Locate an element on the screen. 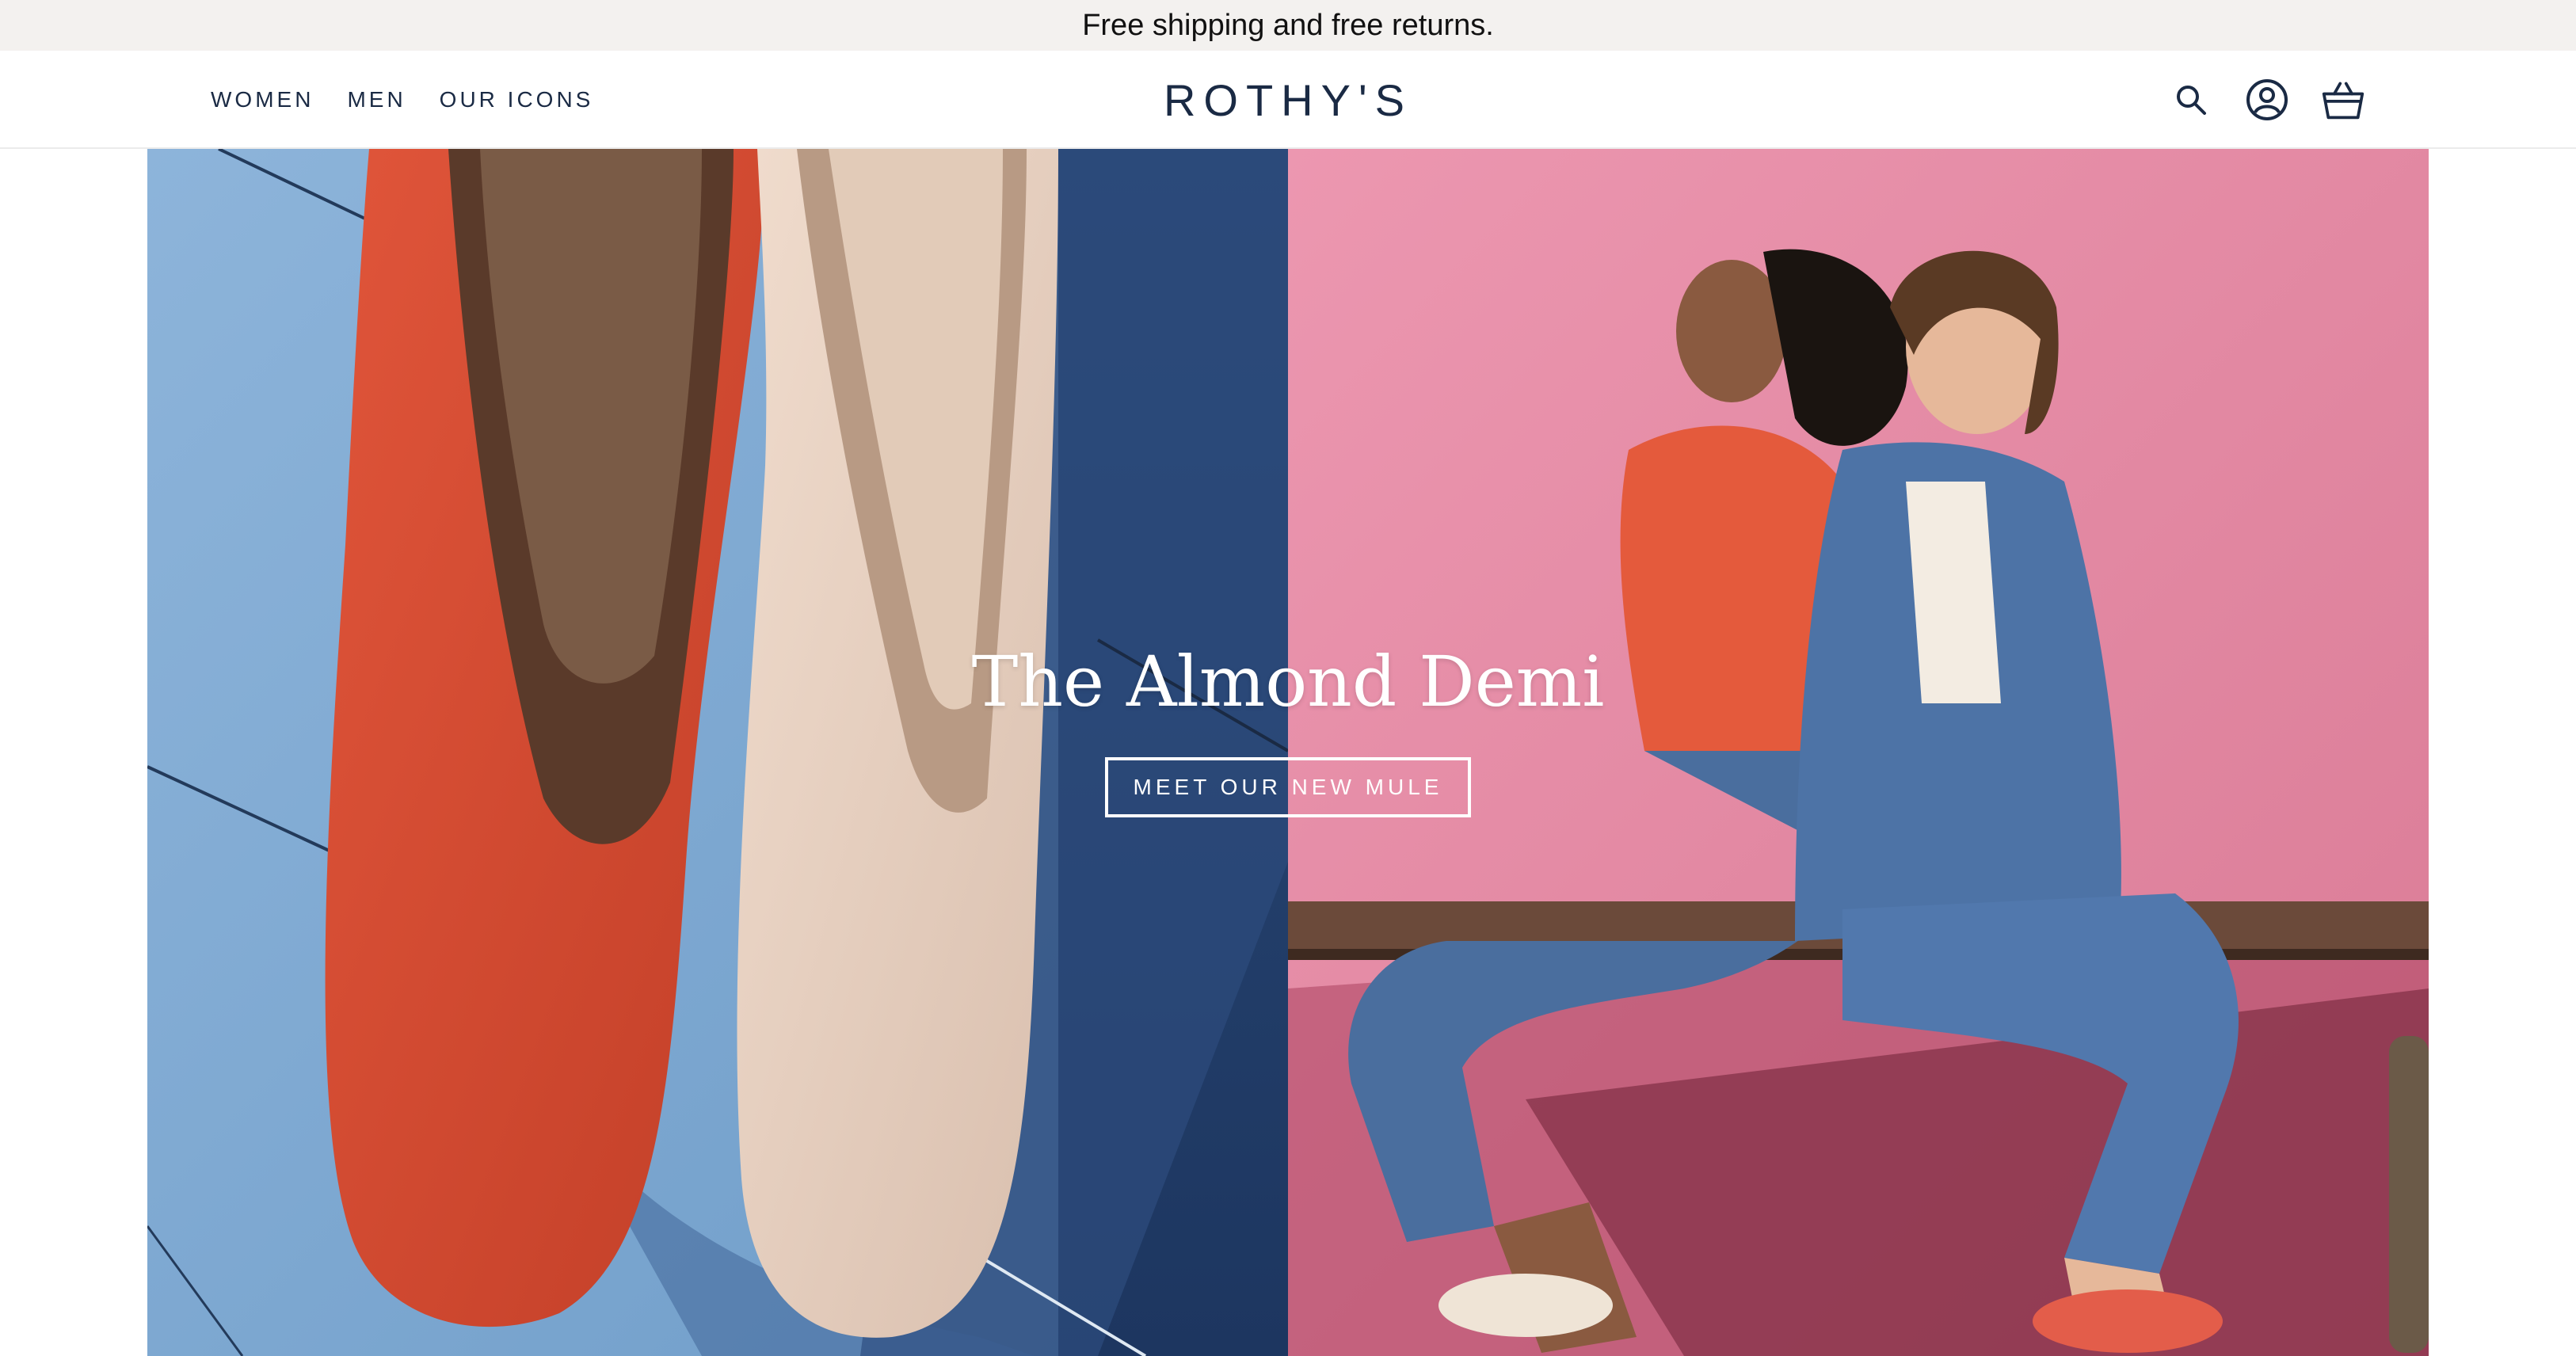 The width and height of the screenshot is (2576, 1356). meet-our-new-mule-button: MEET OUR NEW MULE is located at coordinates (1288, 786).